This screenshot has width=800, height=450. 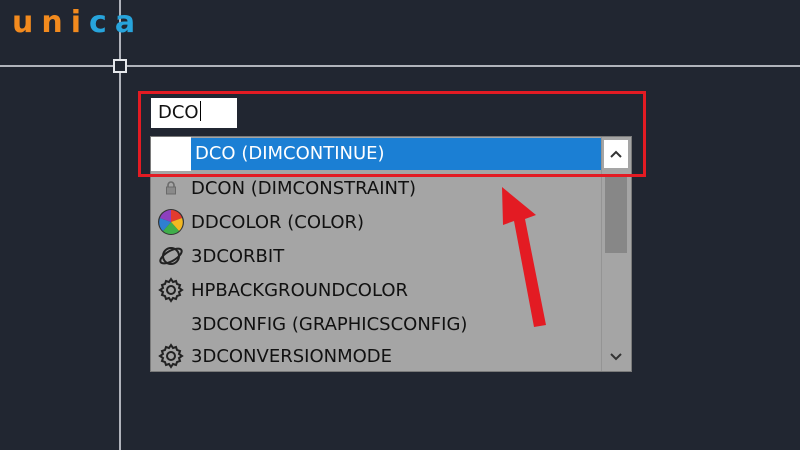 I want to click on unica-logo: unica, so click(x=78, y=22).